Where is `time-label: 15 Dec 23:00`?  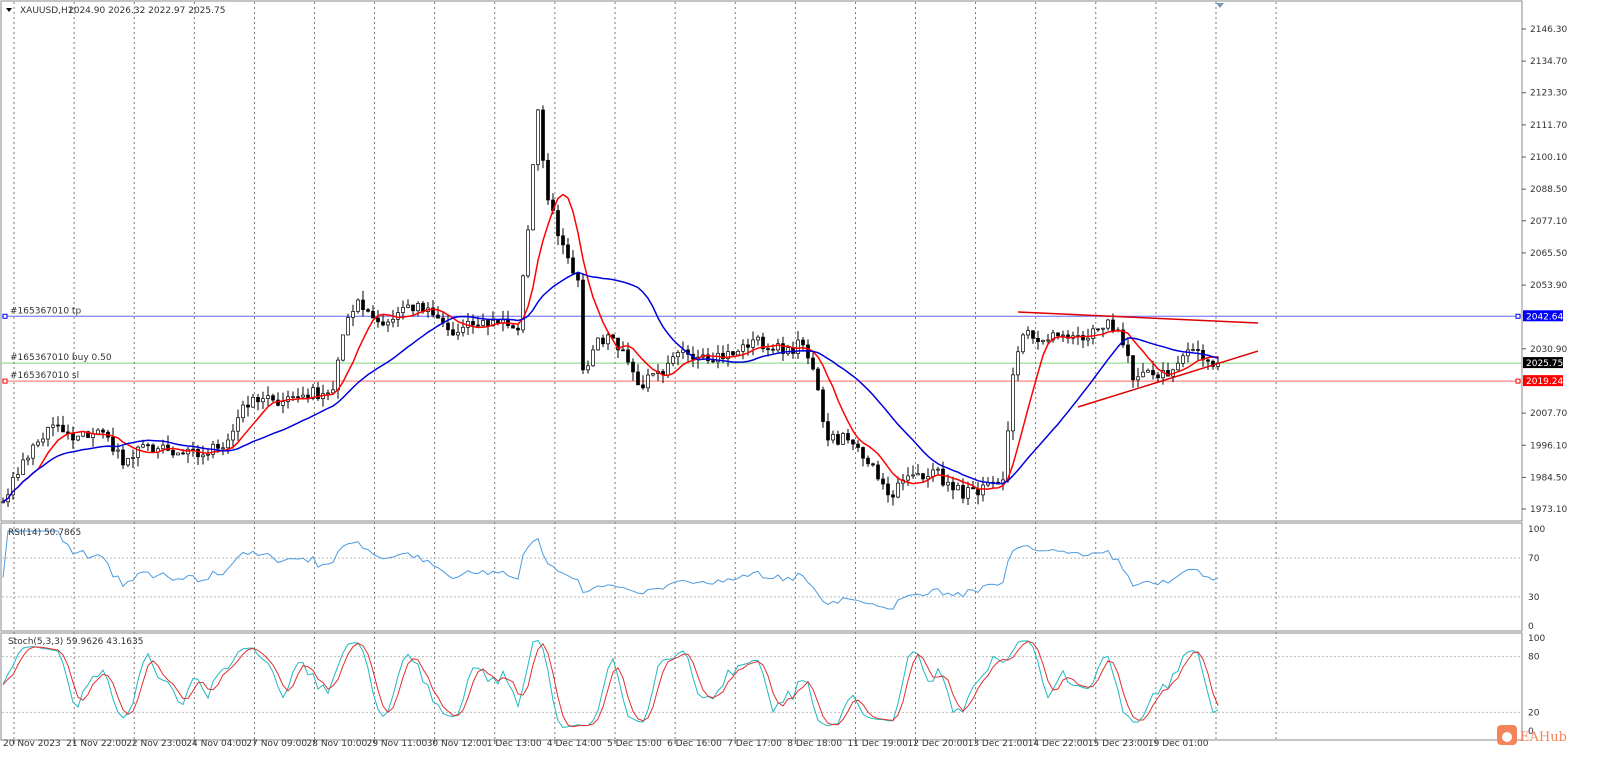
time-label: 15 Dec 23:00 is located at coordinates (1118, 744).